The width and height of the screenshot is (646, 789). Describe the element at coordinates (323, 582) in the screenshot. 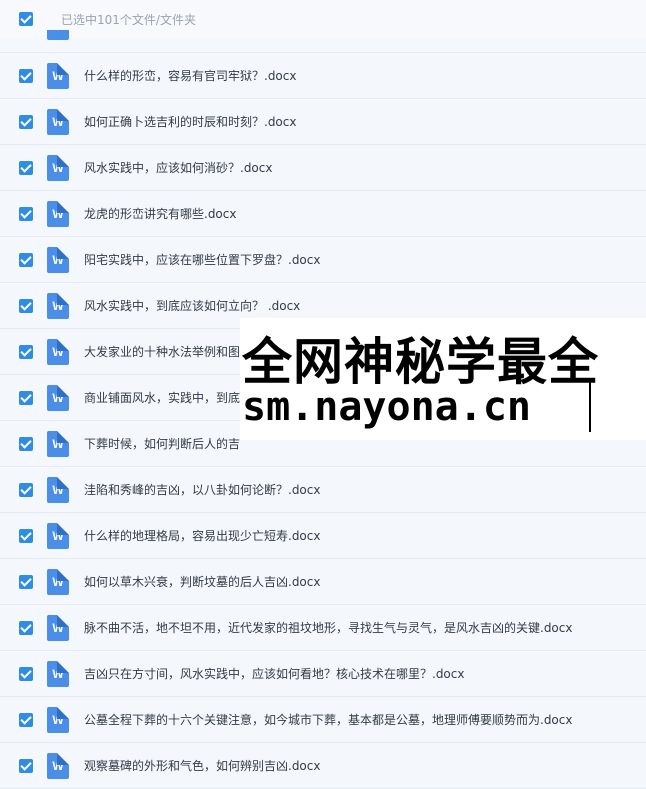

I see `file-row: W 如何以草木兴衰，判断坟墓的后人吉凶.docx` at that location.